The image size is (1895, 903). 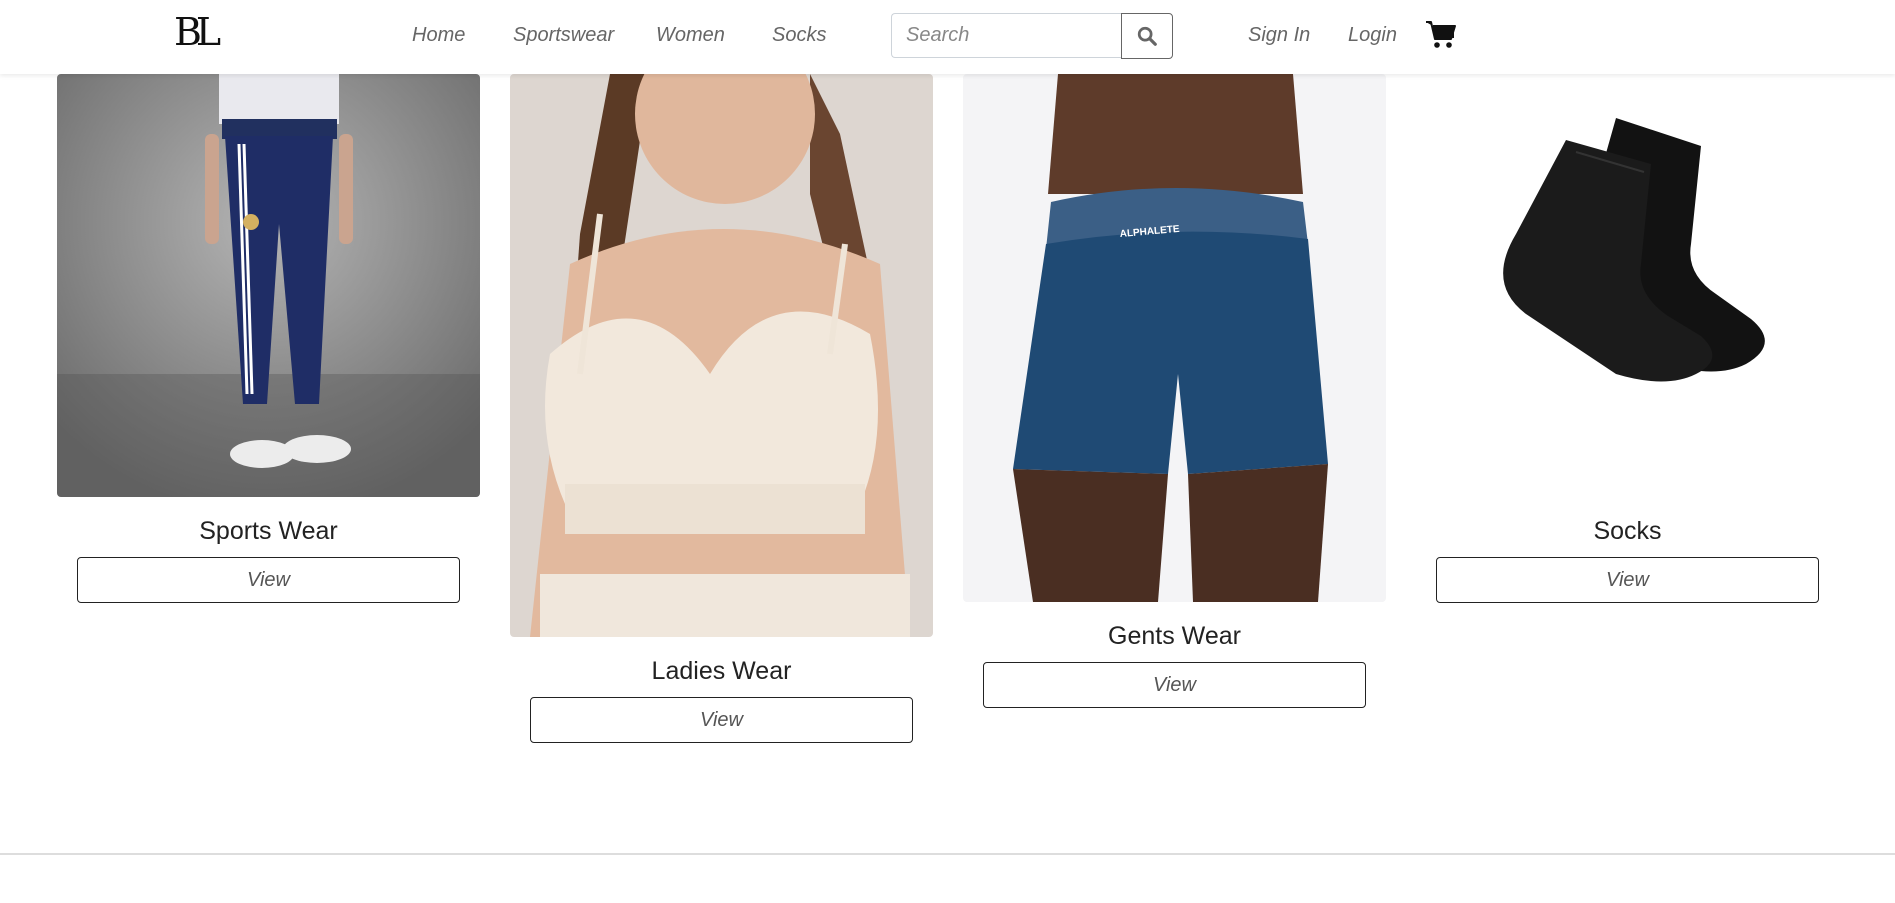 I want to click on cart-button, so click(x=1441, y=34).